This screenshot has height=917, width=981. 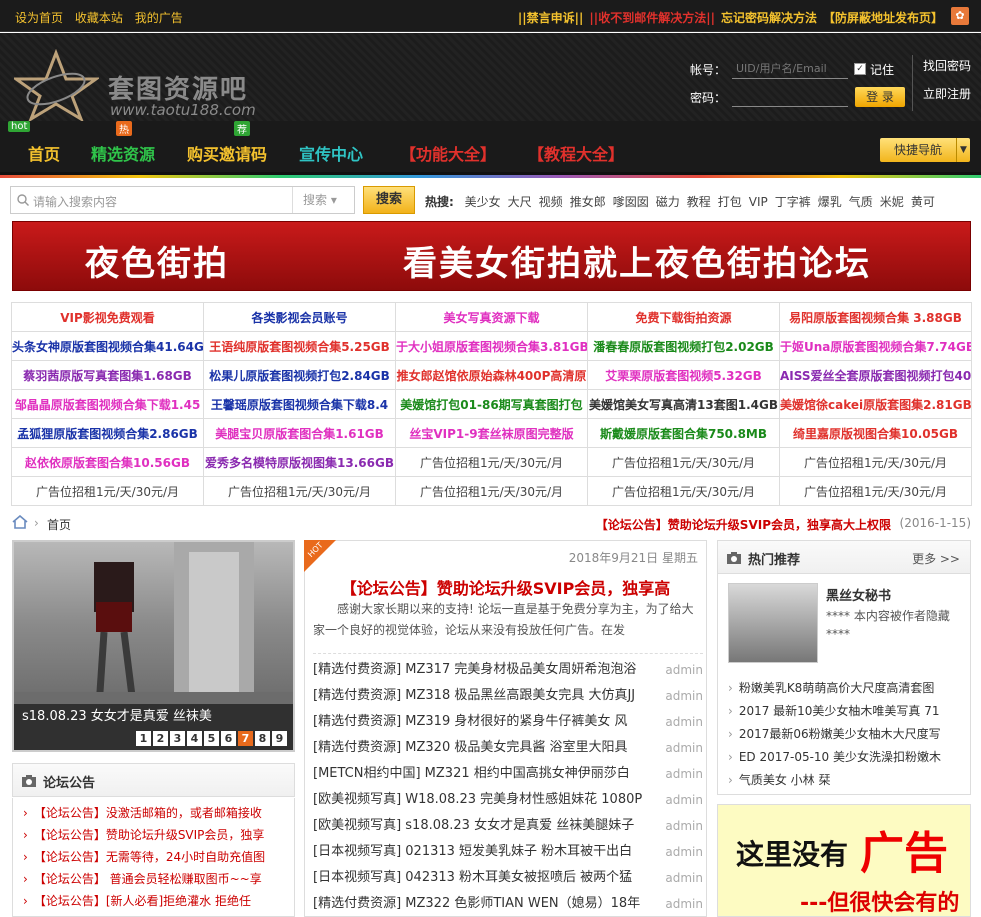 I want to click on hot-search-word: 黄可, so click(x=923, y=202).